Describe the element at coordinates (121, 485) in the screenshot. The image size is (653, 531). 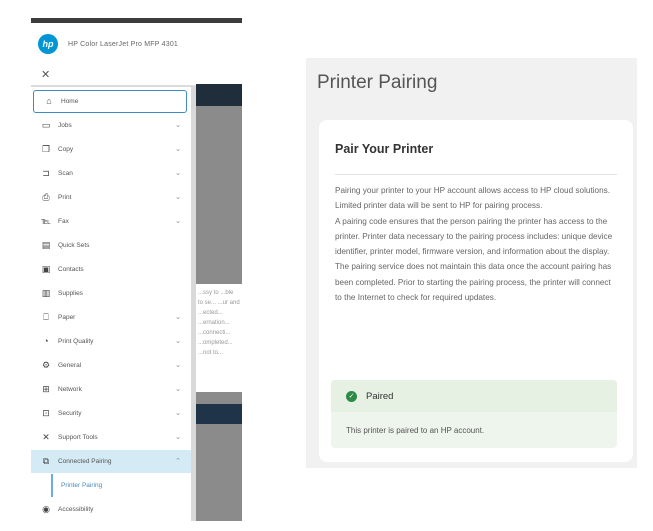
I see `nav-subitem-printer-pairing: Printer Pairing` at that location.